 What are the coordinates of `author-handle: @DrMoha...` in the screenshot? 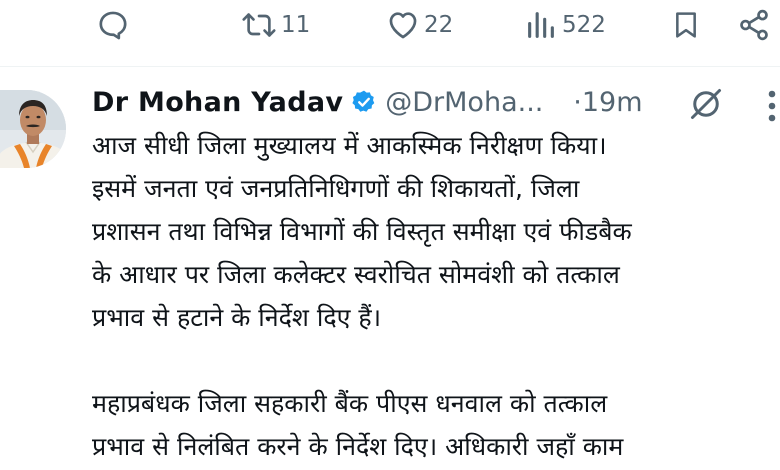 It's located at (475, 102).